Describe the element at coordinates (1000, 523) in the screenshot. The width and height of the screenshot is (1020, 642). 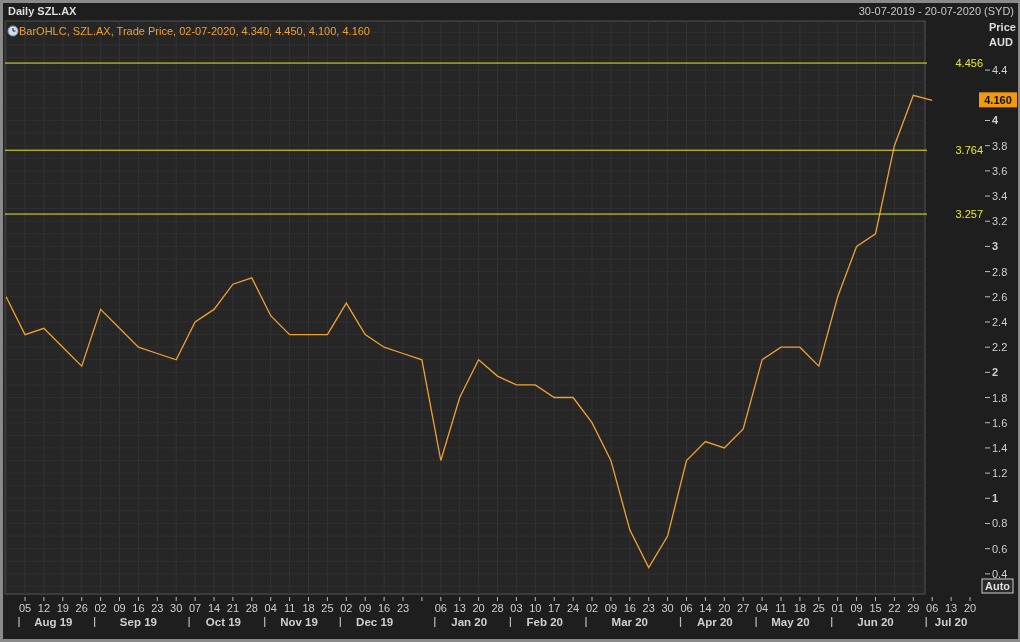
I see `y-tick-label: 0.8` at that location.